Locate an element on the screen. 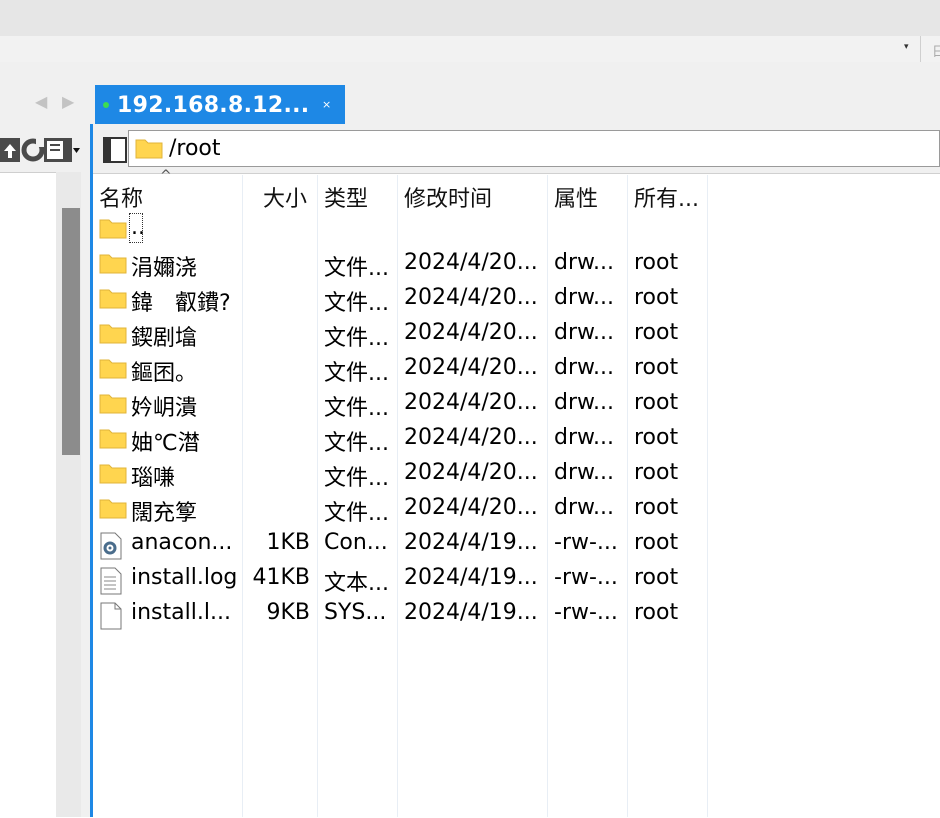  file-row: 妯℃澘 文件... 2024/4/20... drw... root is located at coordinates (516, 440).